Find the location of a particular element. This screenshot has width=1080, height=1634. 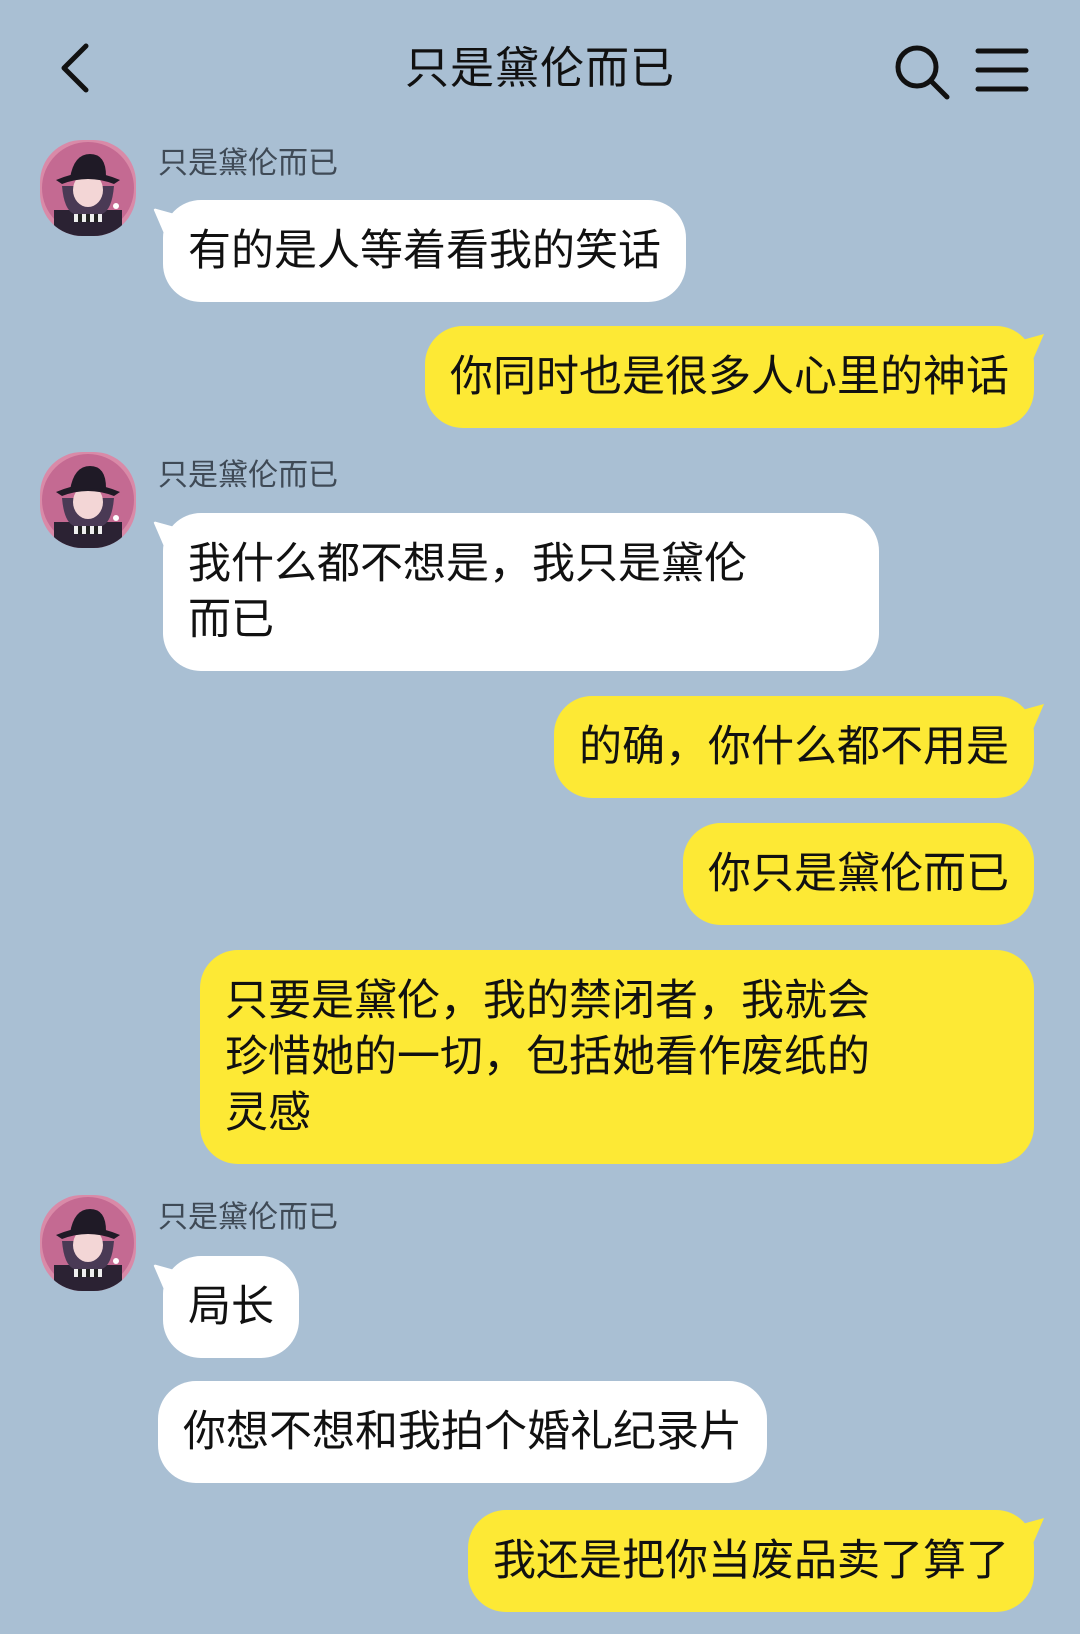

search-icon is located at coordinates (922, 72).